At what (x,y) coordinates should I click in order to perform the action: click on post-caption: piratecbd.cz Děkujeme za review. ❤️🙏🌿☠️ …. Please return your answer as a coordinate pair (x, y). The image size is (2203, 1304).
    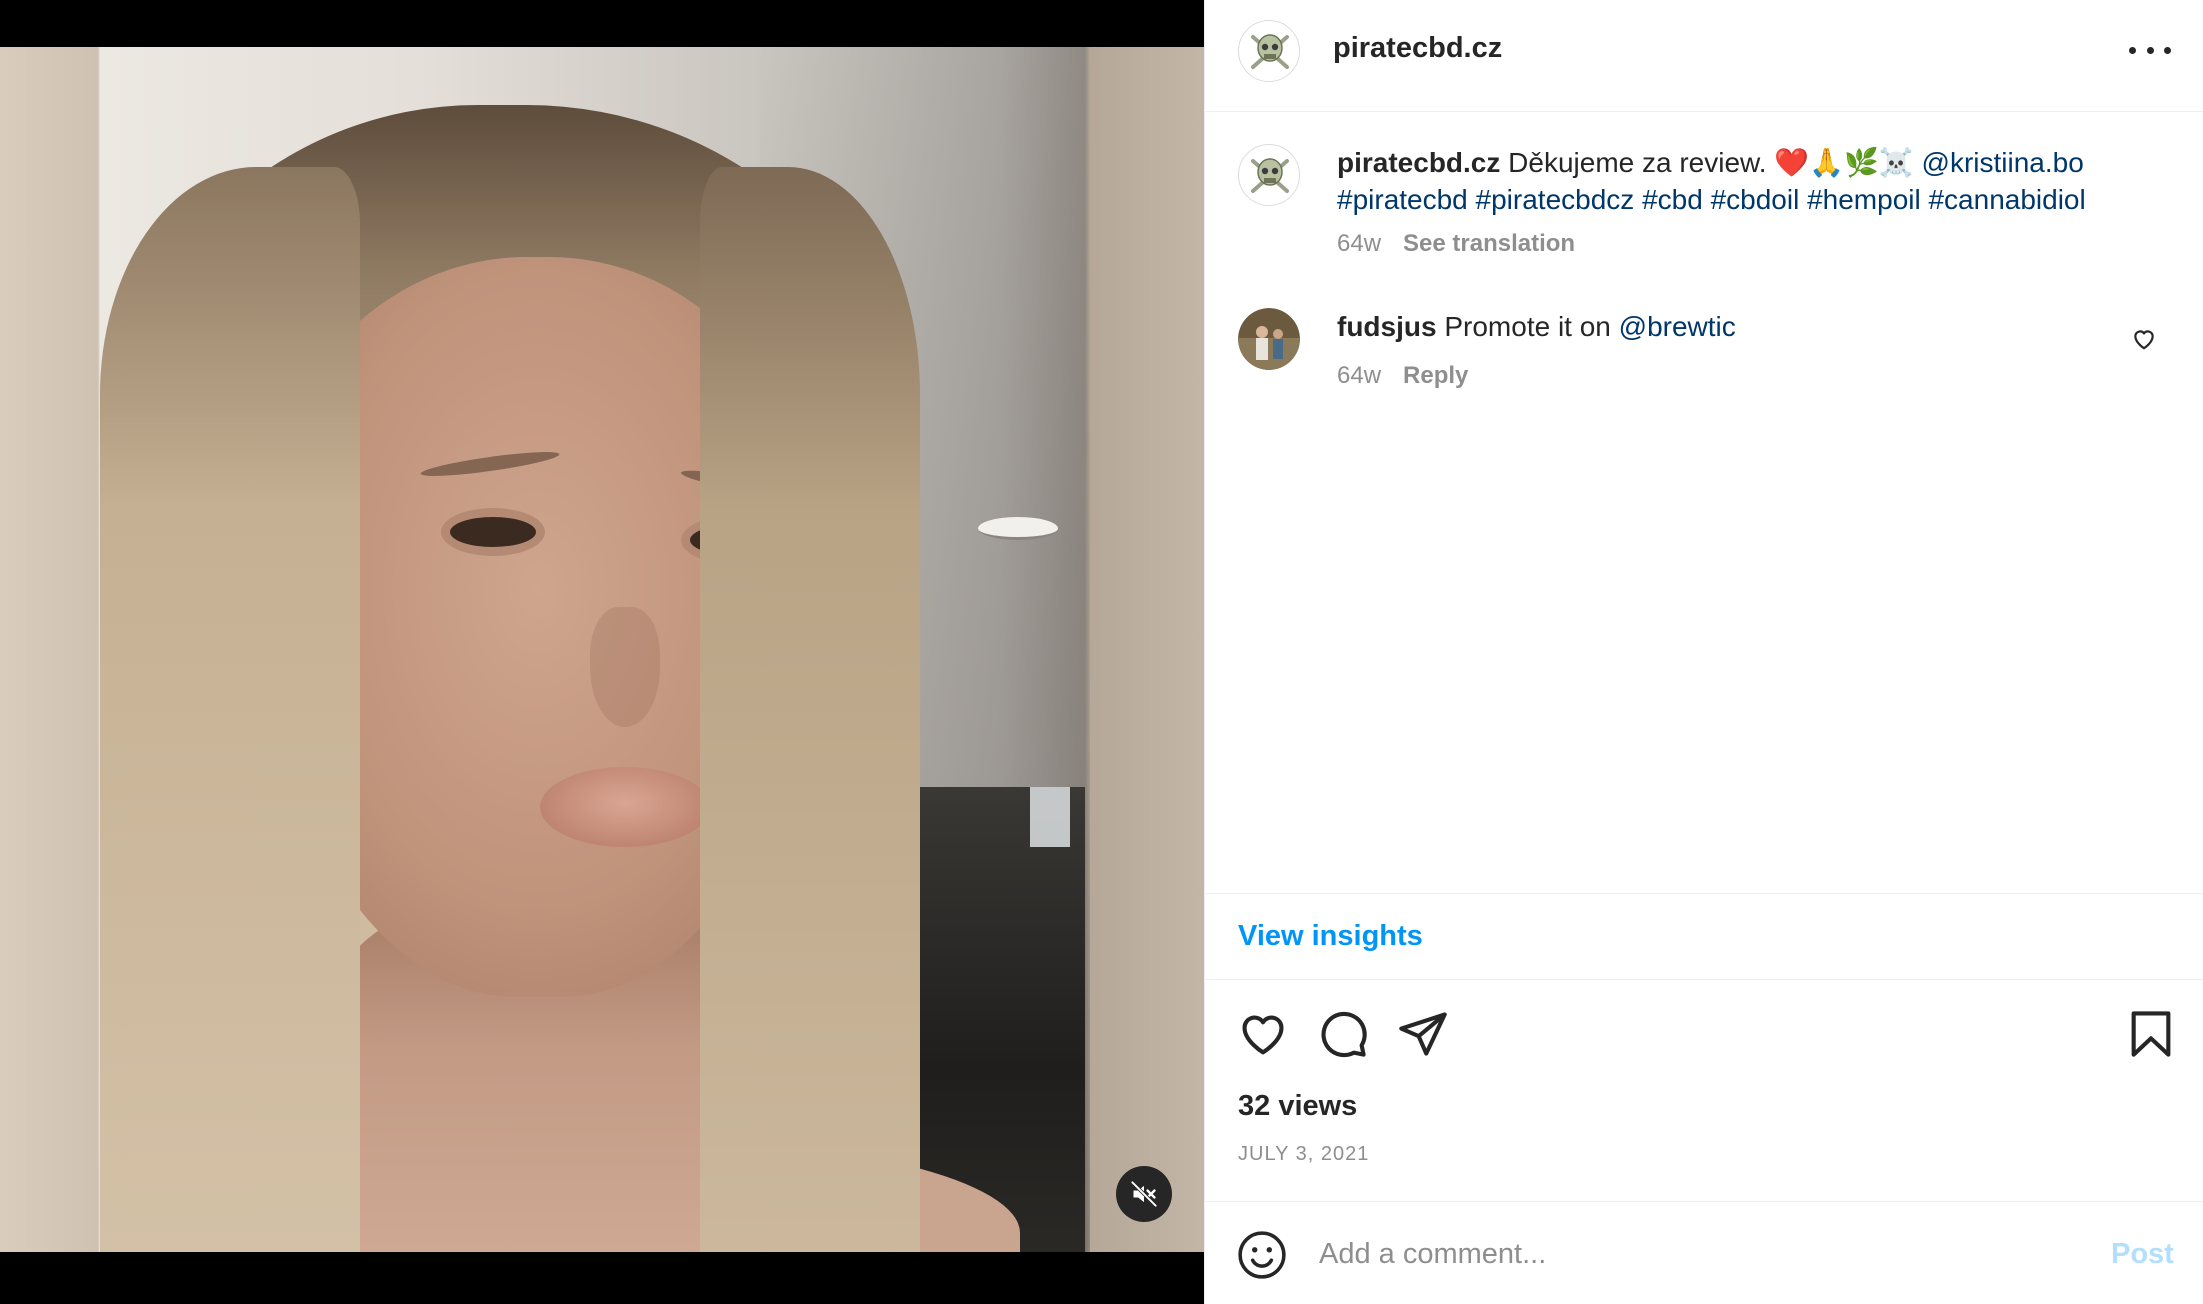
    Looking at the image, I should click on (1757, 181).